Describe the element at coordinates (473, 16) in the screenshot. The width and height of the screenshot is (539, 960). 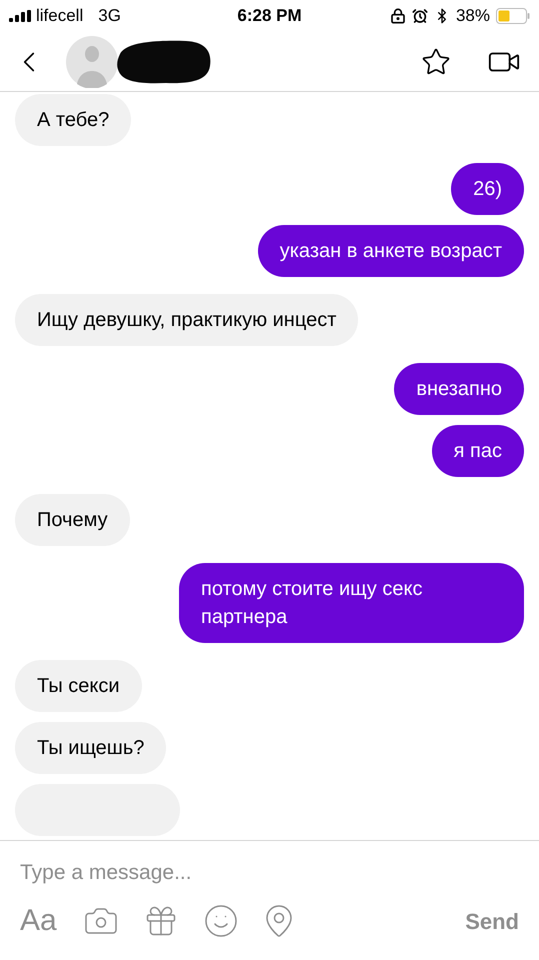
I see `battery-percent: 38%` at that location.